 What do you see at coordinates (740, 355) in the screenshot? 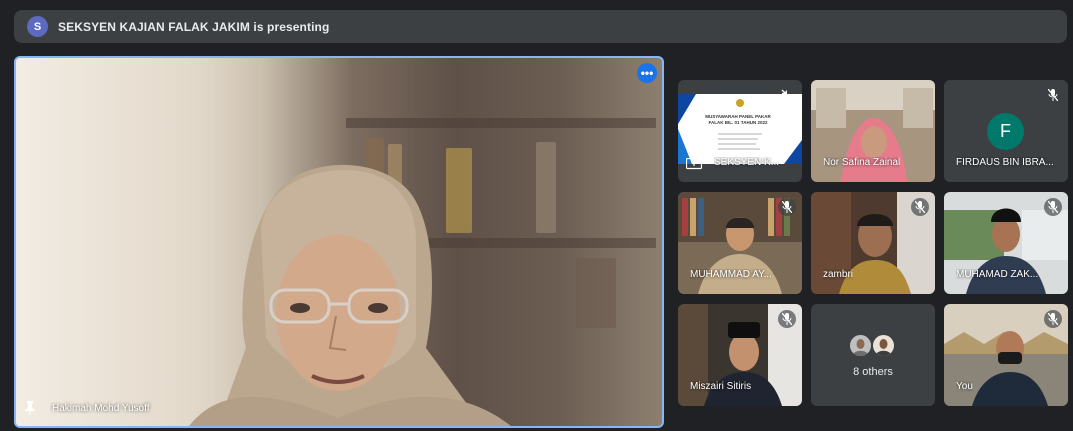
I see `participant-tile: Miszairi Sitiris` at bounding box center [740, 355].